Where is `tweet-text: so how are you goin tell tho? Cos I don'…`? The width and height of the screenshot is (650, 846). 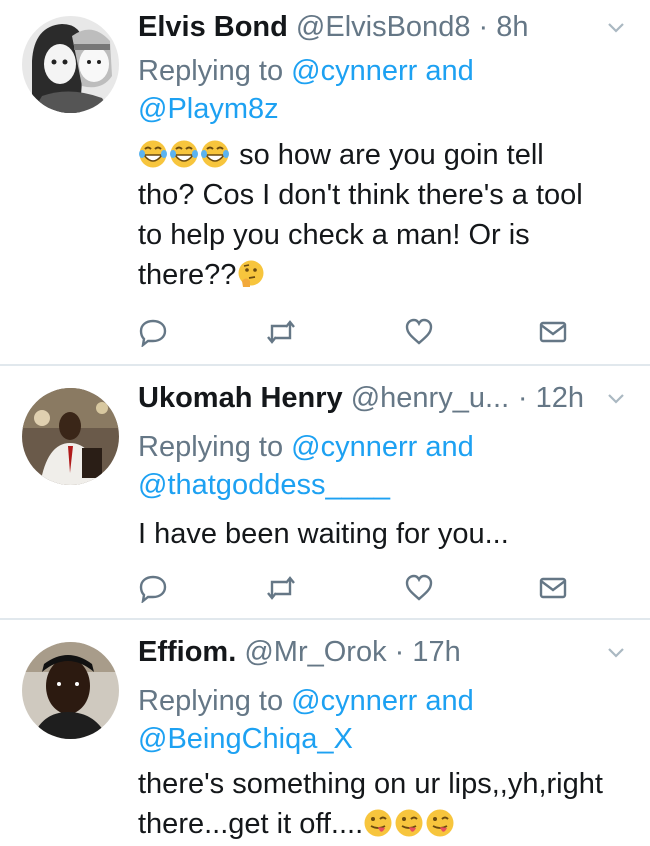 tweet-text: so how are you goin tell tho? Cos I don'… is located at coordinates (360, 215).